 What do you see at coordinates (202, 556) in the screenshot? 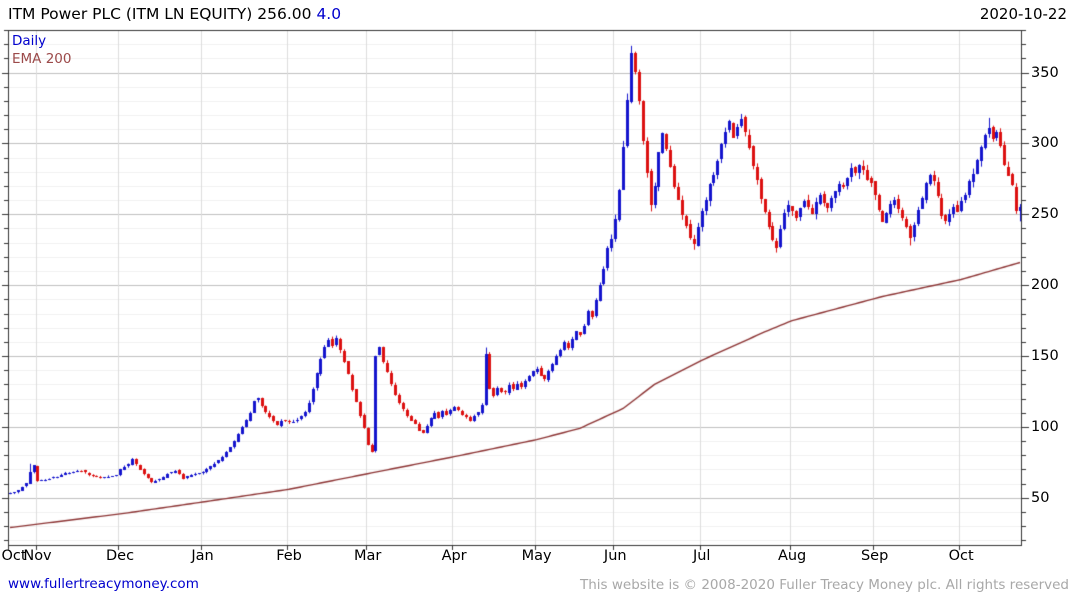
I see `x-axis-label-jan: Jan` at bounding box center [202, 556].